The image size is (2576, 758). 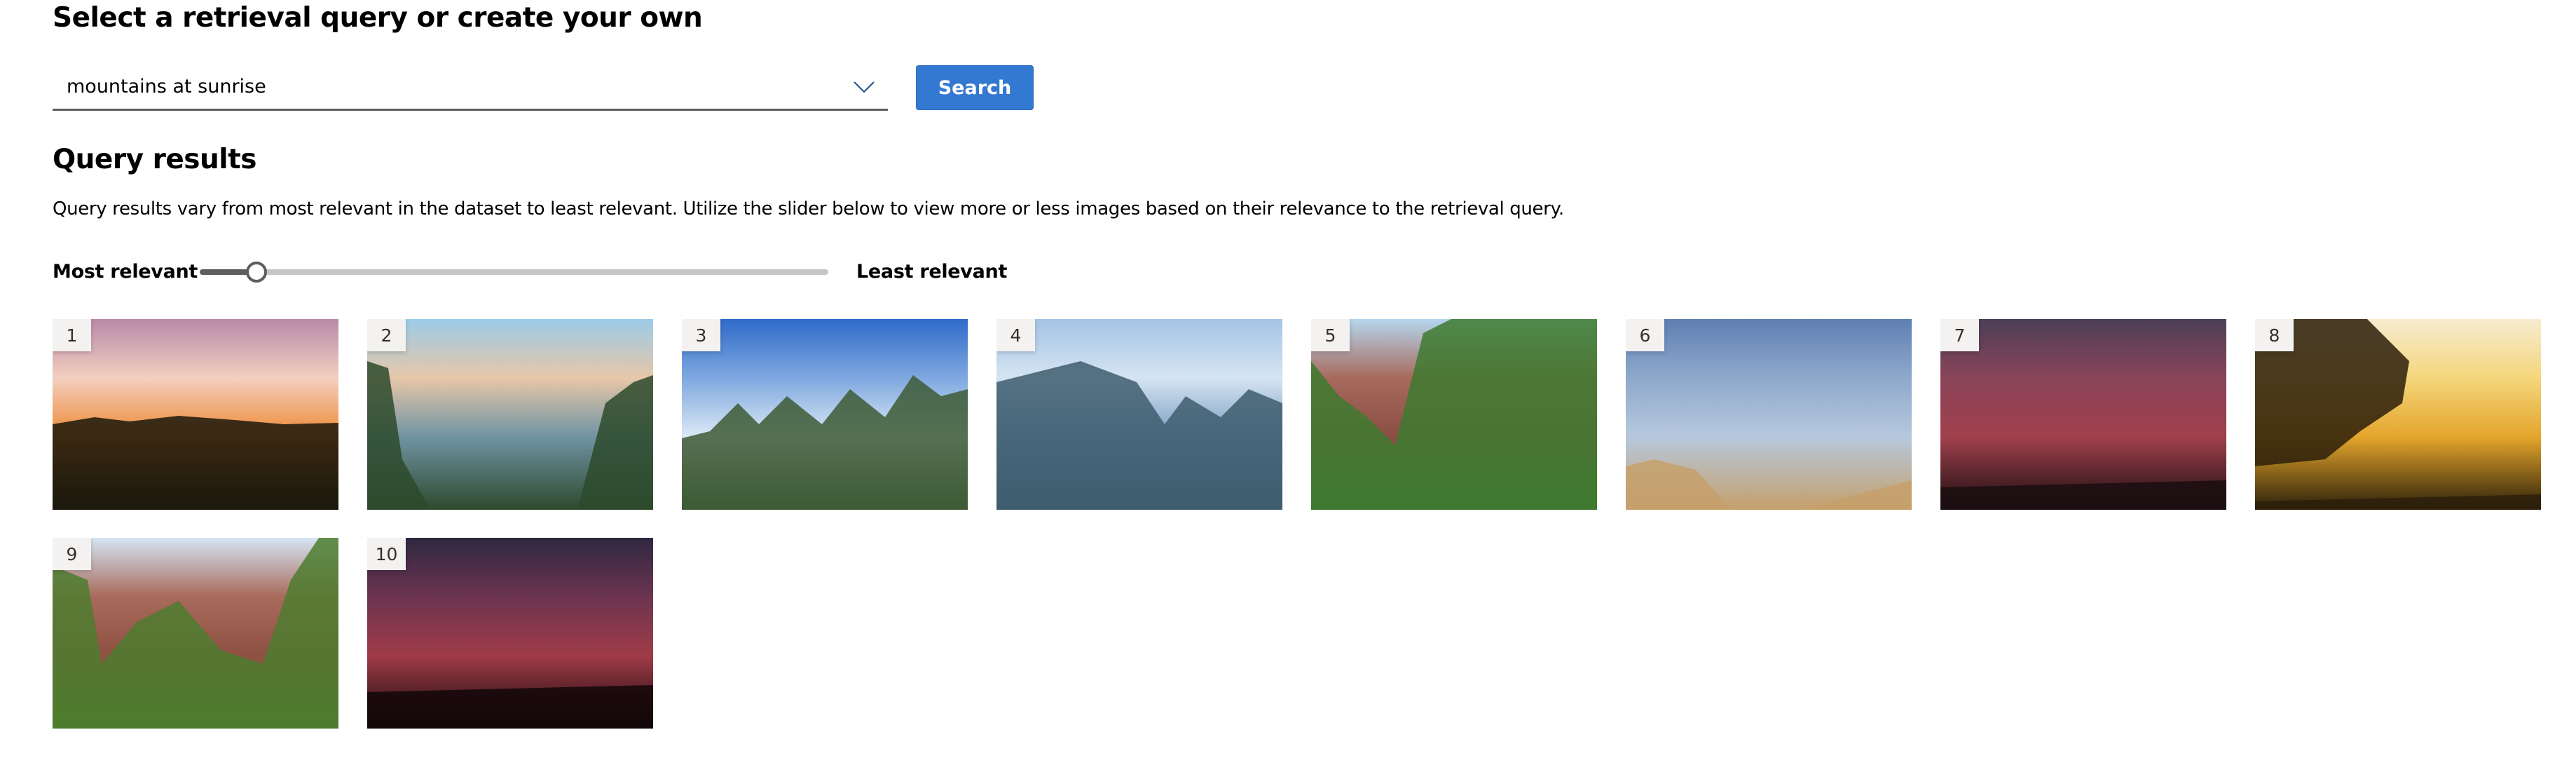 I want to click on result-image-card: 8, so click(x=2398, y=414).